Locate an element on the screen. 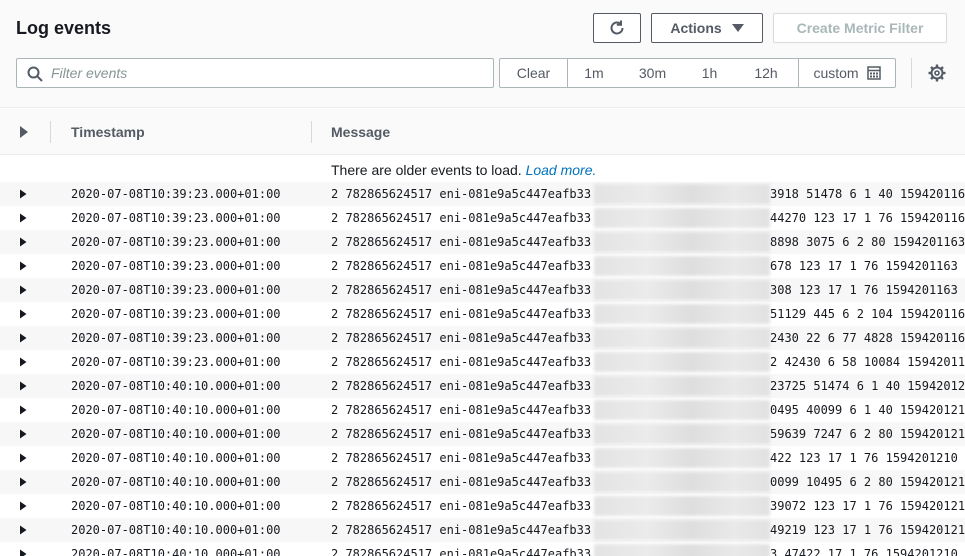  load-more-link: Load more. is located at coordinates (561, 170).